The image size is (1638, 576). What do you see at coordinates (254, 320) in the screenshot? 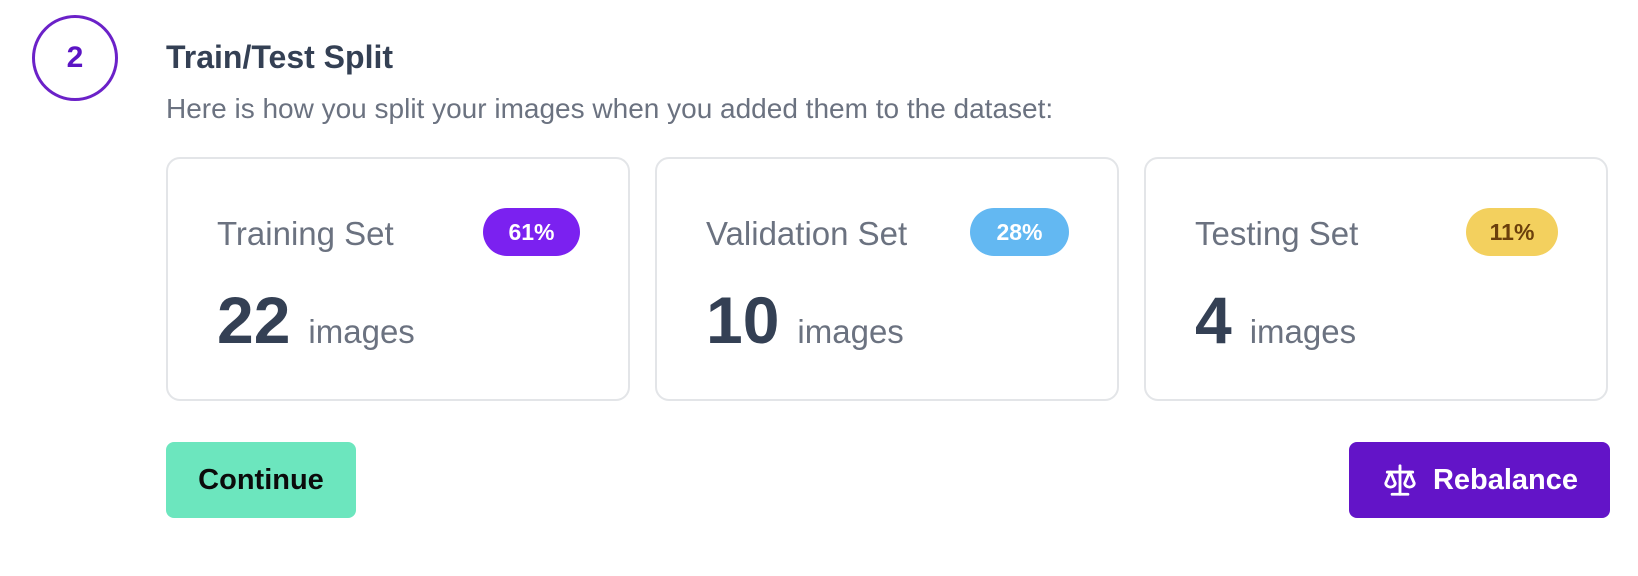
I see `image-count: 22` at bounding box center [254, 320].